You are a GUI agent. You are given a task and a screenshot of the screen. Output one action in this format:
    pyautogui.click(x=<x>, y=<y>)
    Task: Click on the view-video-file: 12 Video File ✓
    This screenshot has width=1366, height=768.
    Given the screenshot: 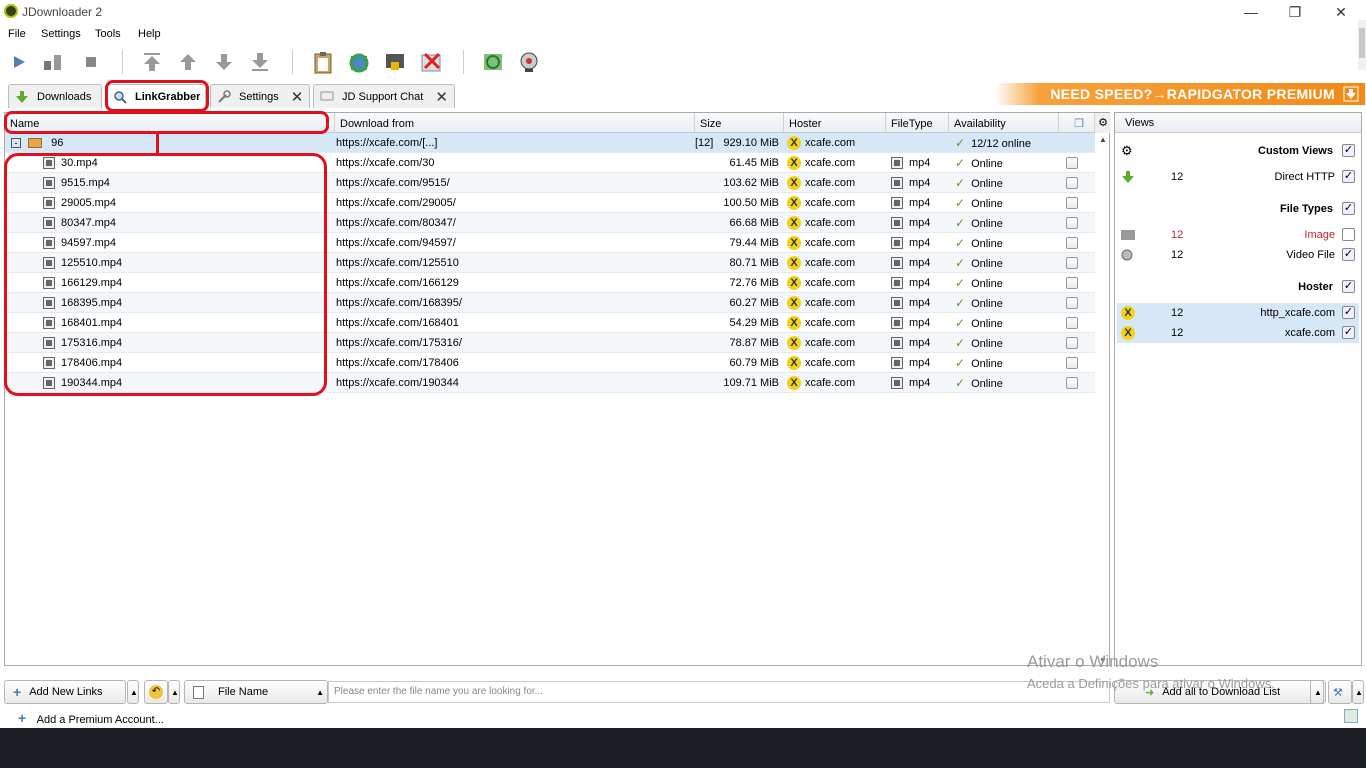 What is the action you would take?
    pyautogui.click(x=1238, y=255)
    